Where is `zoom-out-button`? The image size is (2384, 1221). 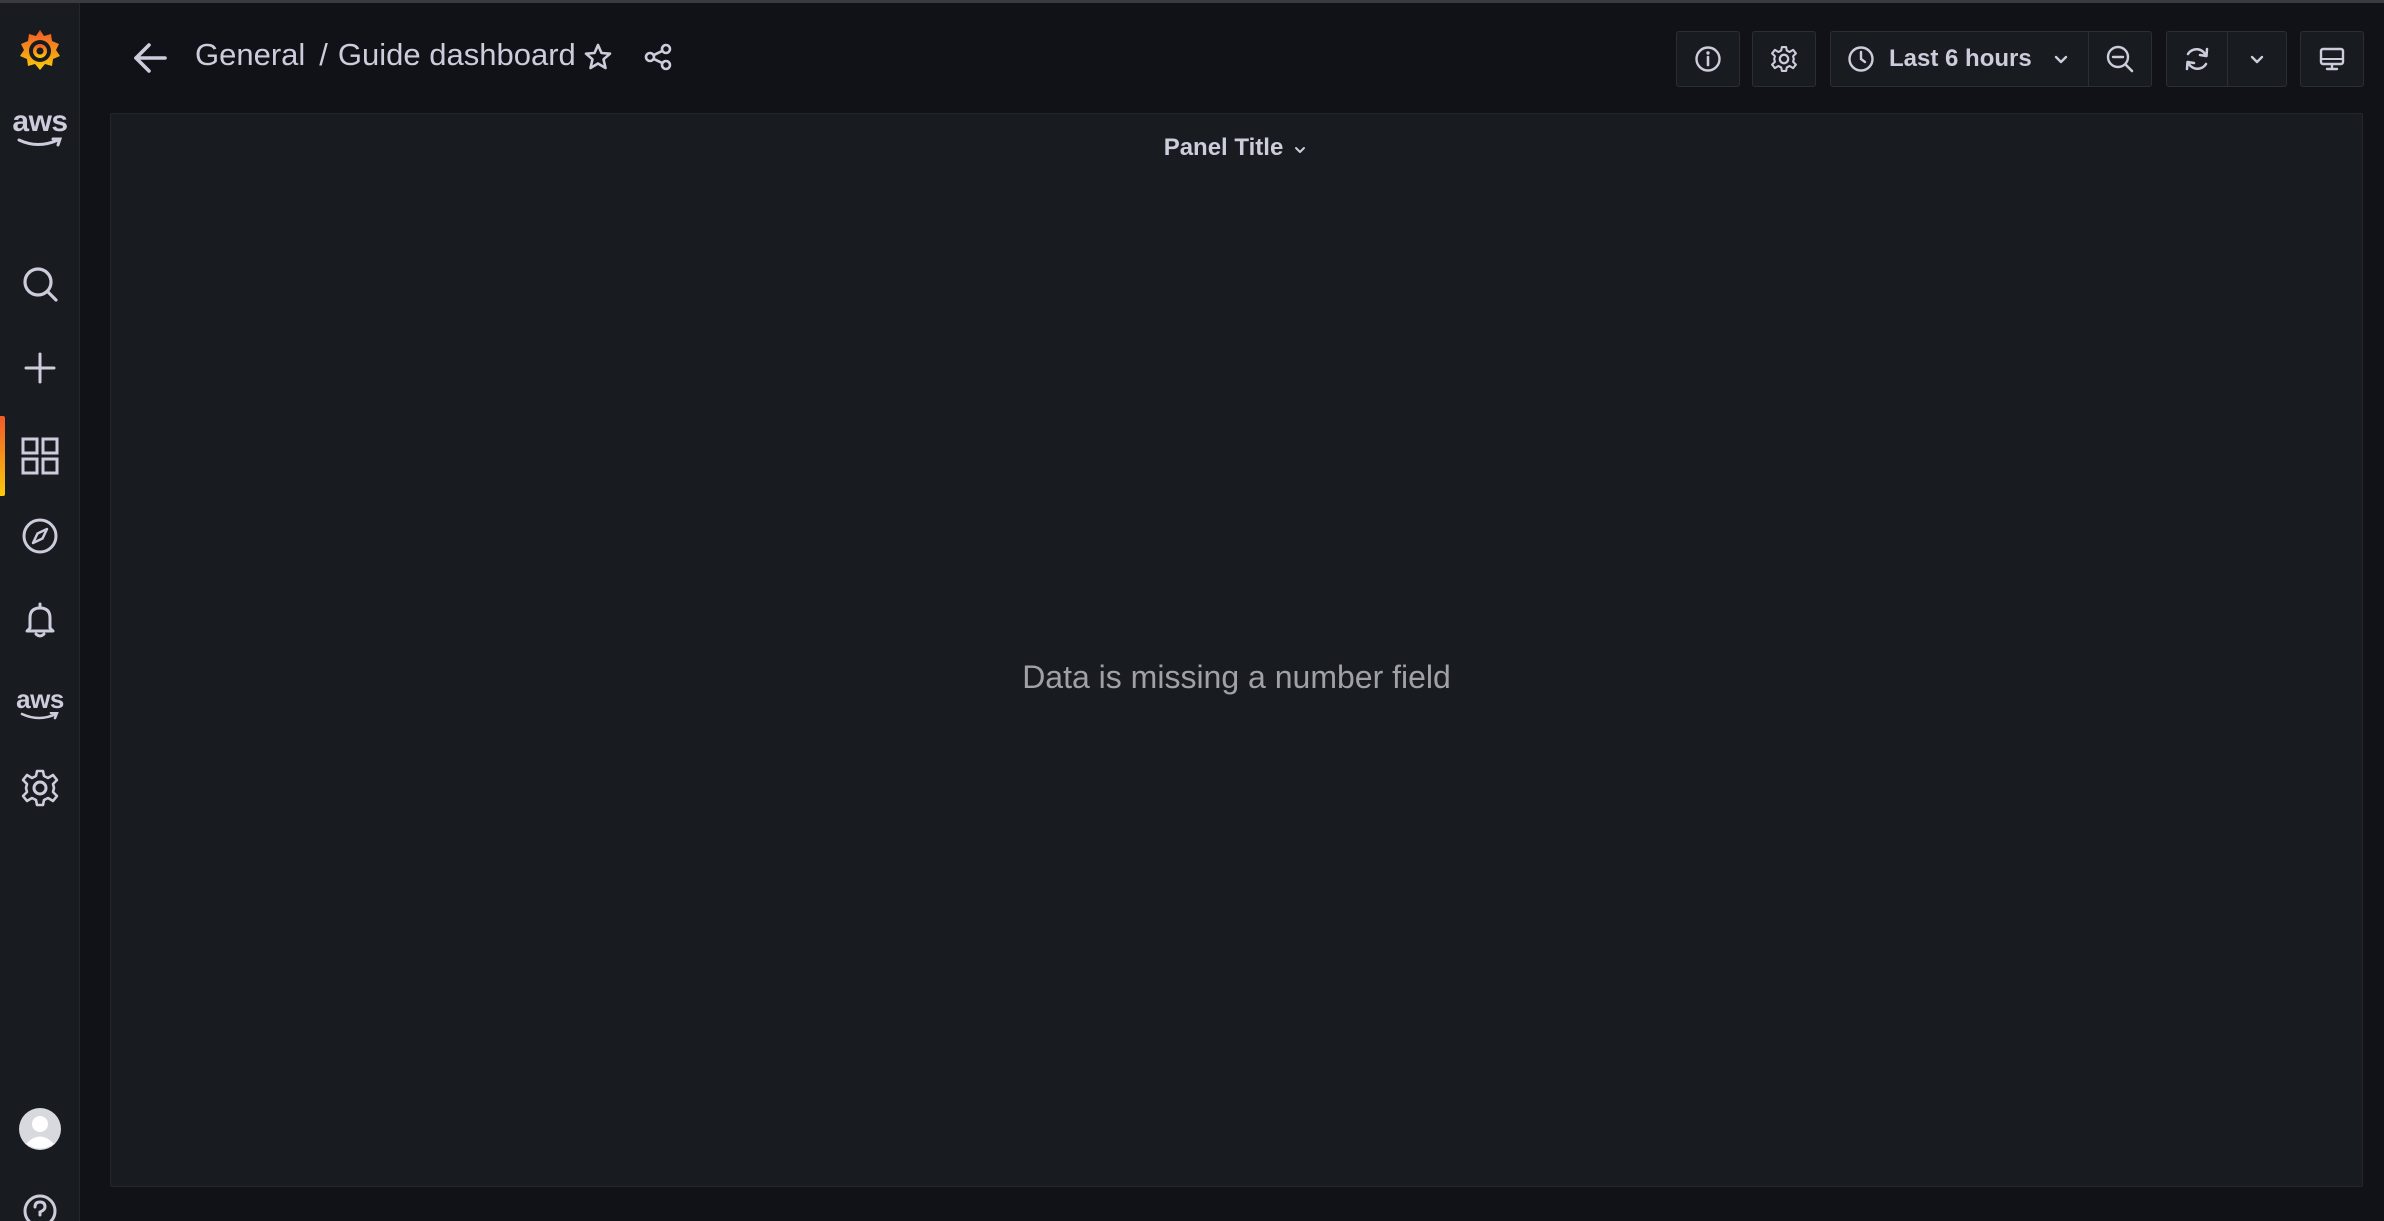 zoom-out-button is located at coordinates (2120, 59).